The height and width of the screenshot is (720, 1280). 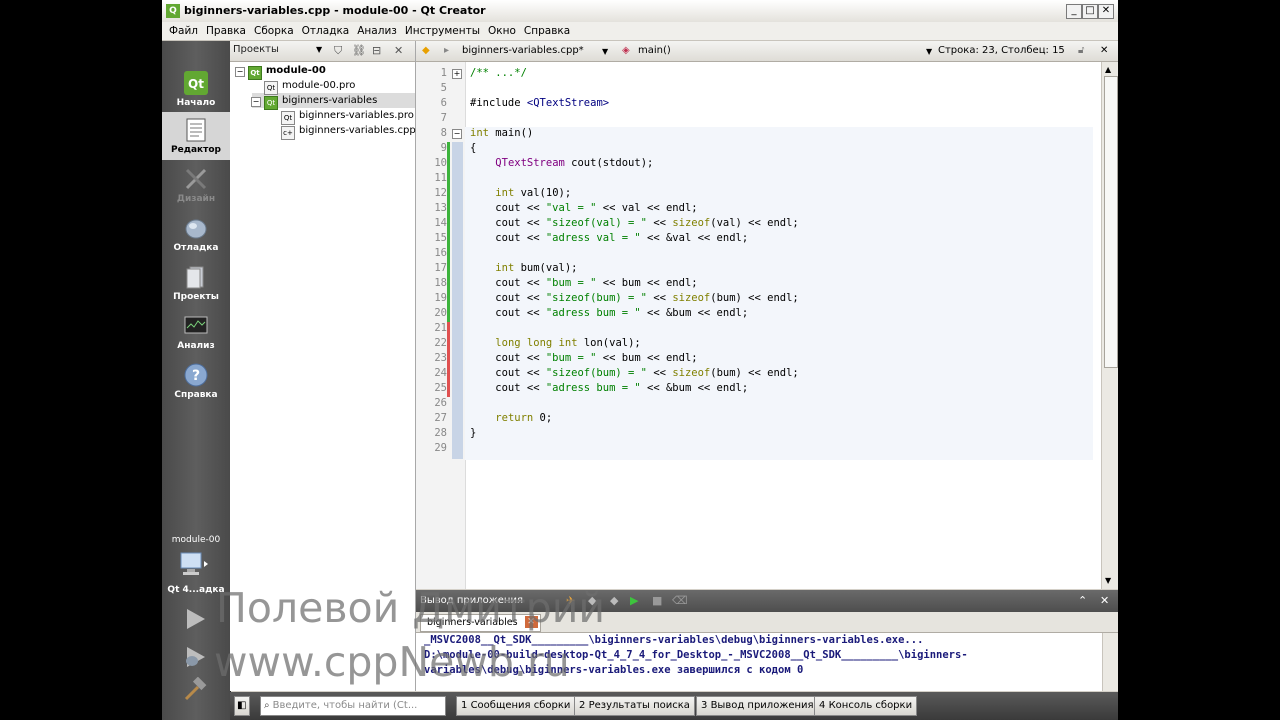 What do you see at coordinates (1074, 11) in the screenshot?
I see `minimize-button: _` at bounding box center [1074, 11].